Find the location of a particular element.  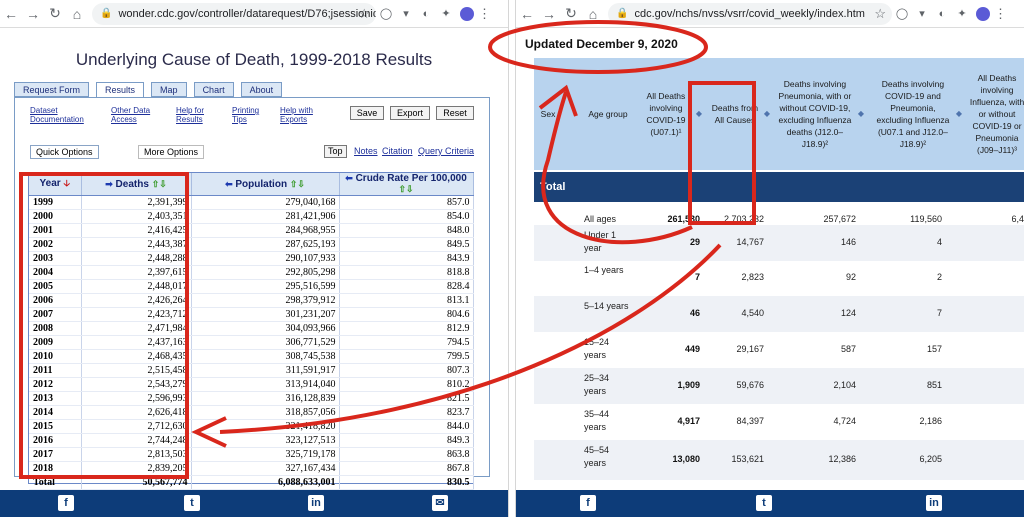

population-cell: 279,040,168 is located at coordinates (265, 202).